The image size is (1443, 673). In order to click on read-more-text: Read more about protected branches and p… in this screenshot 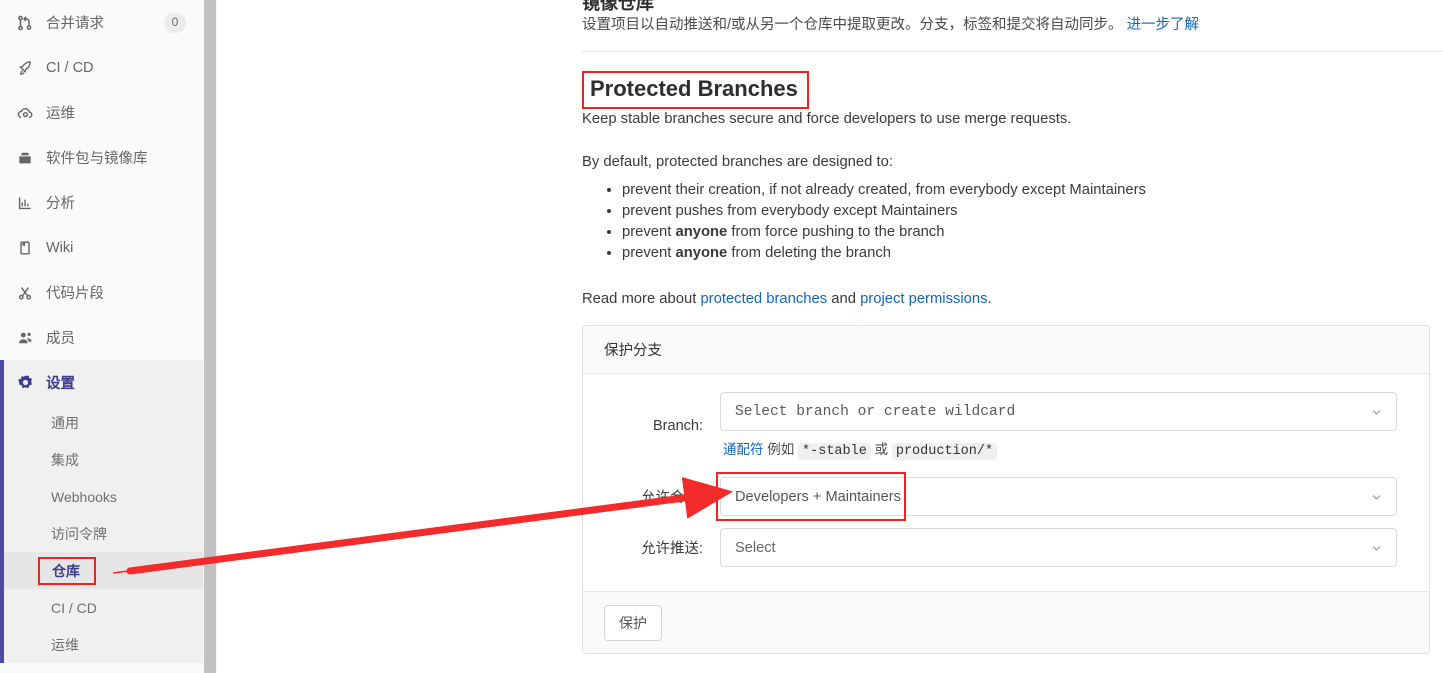, I will do `click(787, 299)`.